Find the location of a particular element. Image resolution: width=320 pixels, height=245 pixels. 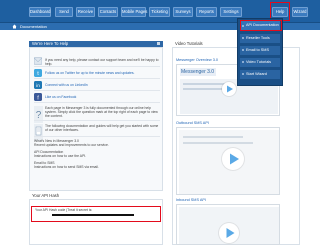

video-label-overview: Messenger Overview 3.0 is located at coordinates (197, 60).